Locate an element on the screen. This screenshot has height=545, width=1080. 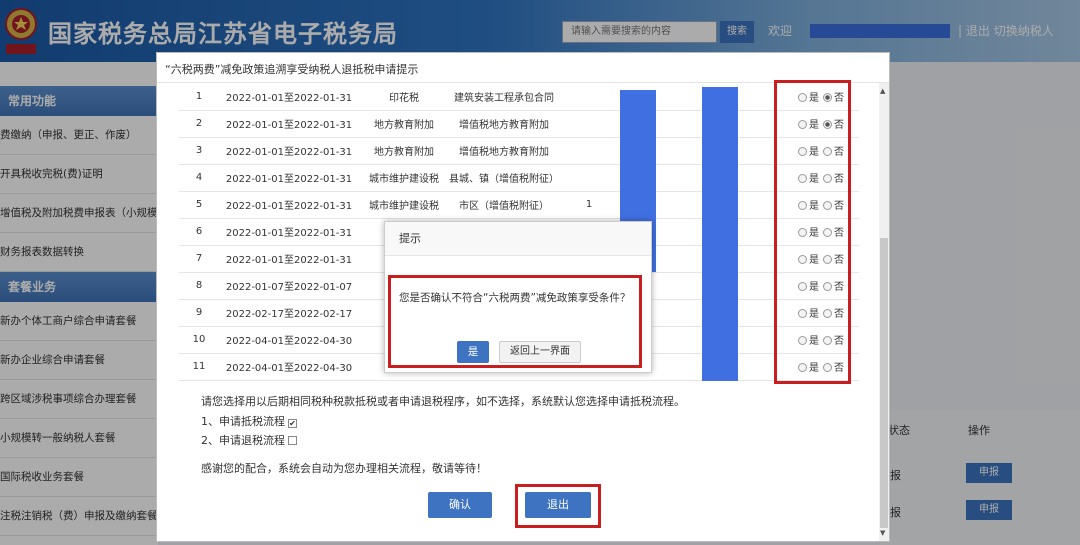
row-number: 4 is located at coordinates (199, 178).